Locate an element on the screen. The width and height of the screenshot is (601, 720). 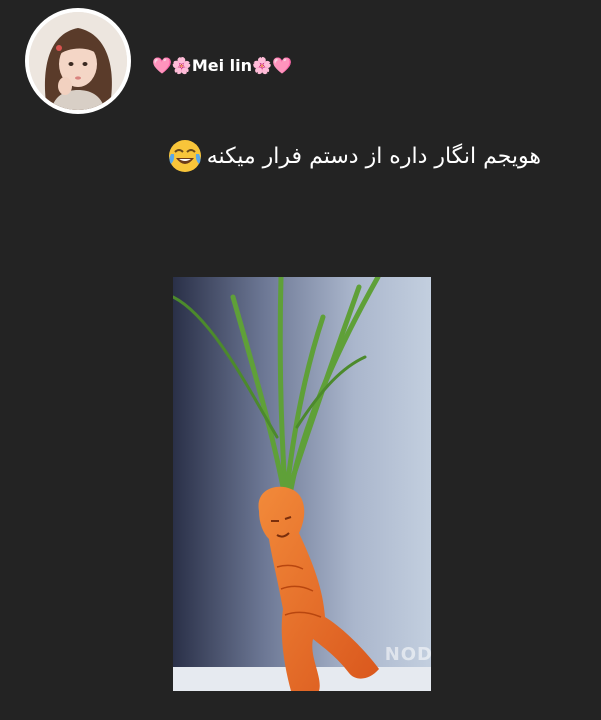
face-with-tears-of-joy-icon is located at coordinates (185, 156).